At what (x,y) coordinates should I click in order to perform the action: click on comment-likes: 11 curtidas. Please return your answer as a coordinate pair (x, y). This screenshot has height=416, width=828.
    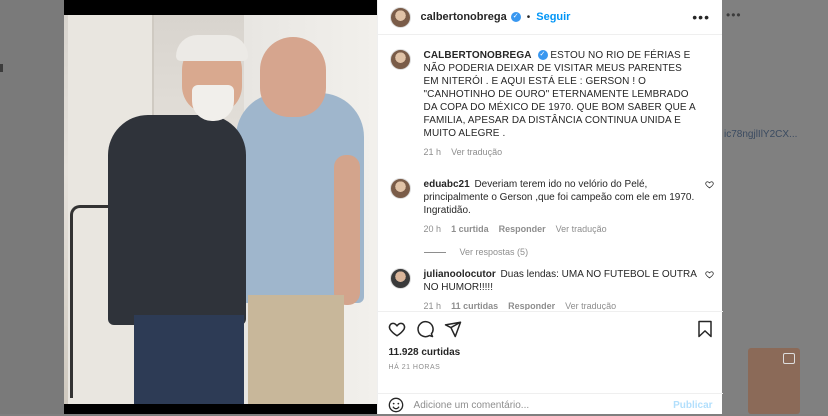
    Looking at the image, I should click on (474, 305).